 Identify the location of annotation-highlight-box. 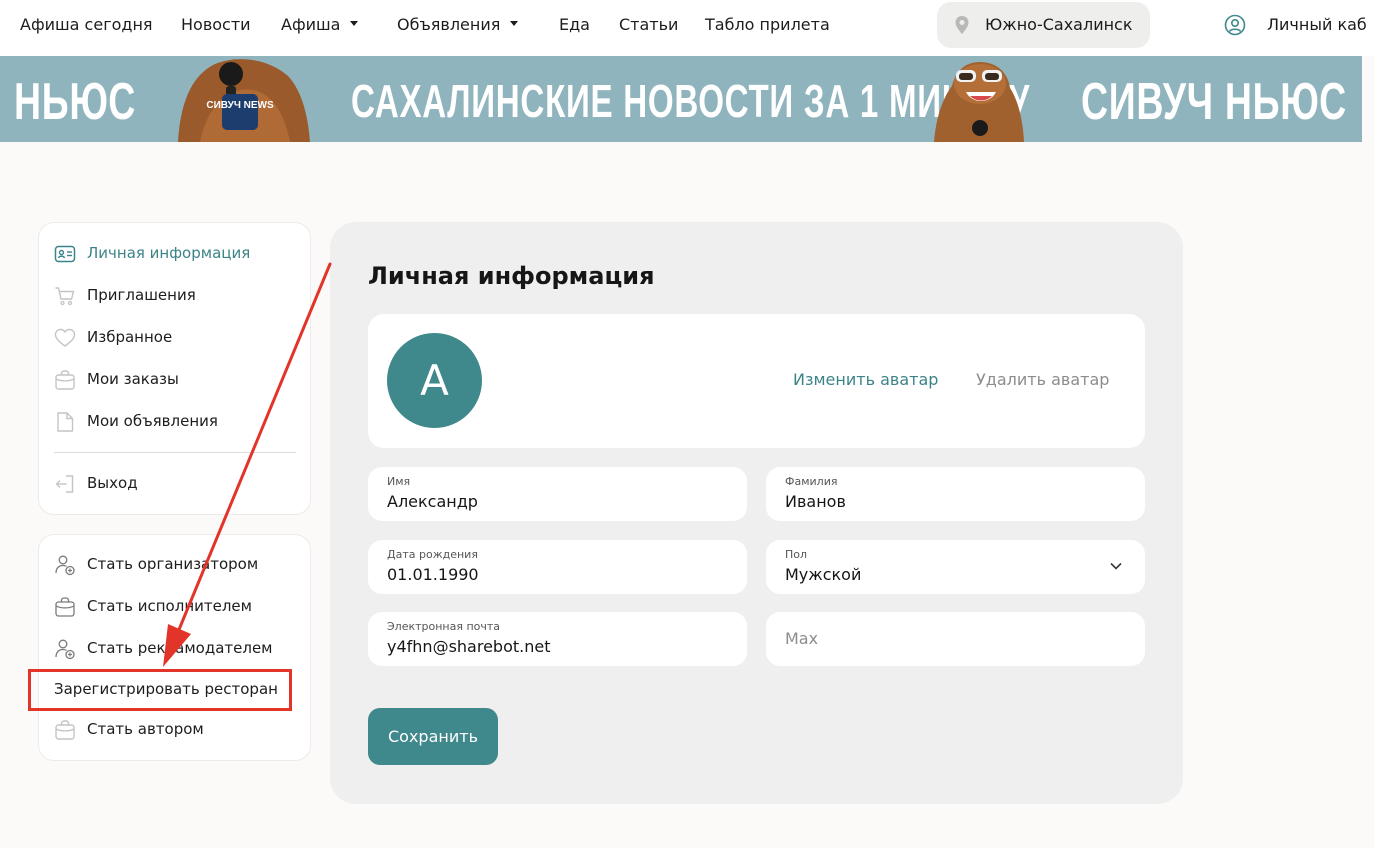
(160, 690).